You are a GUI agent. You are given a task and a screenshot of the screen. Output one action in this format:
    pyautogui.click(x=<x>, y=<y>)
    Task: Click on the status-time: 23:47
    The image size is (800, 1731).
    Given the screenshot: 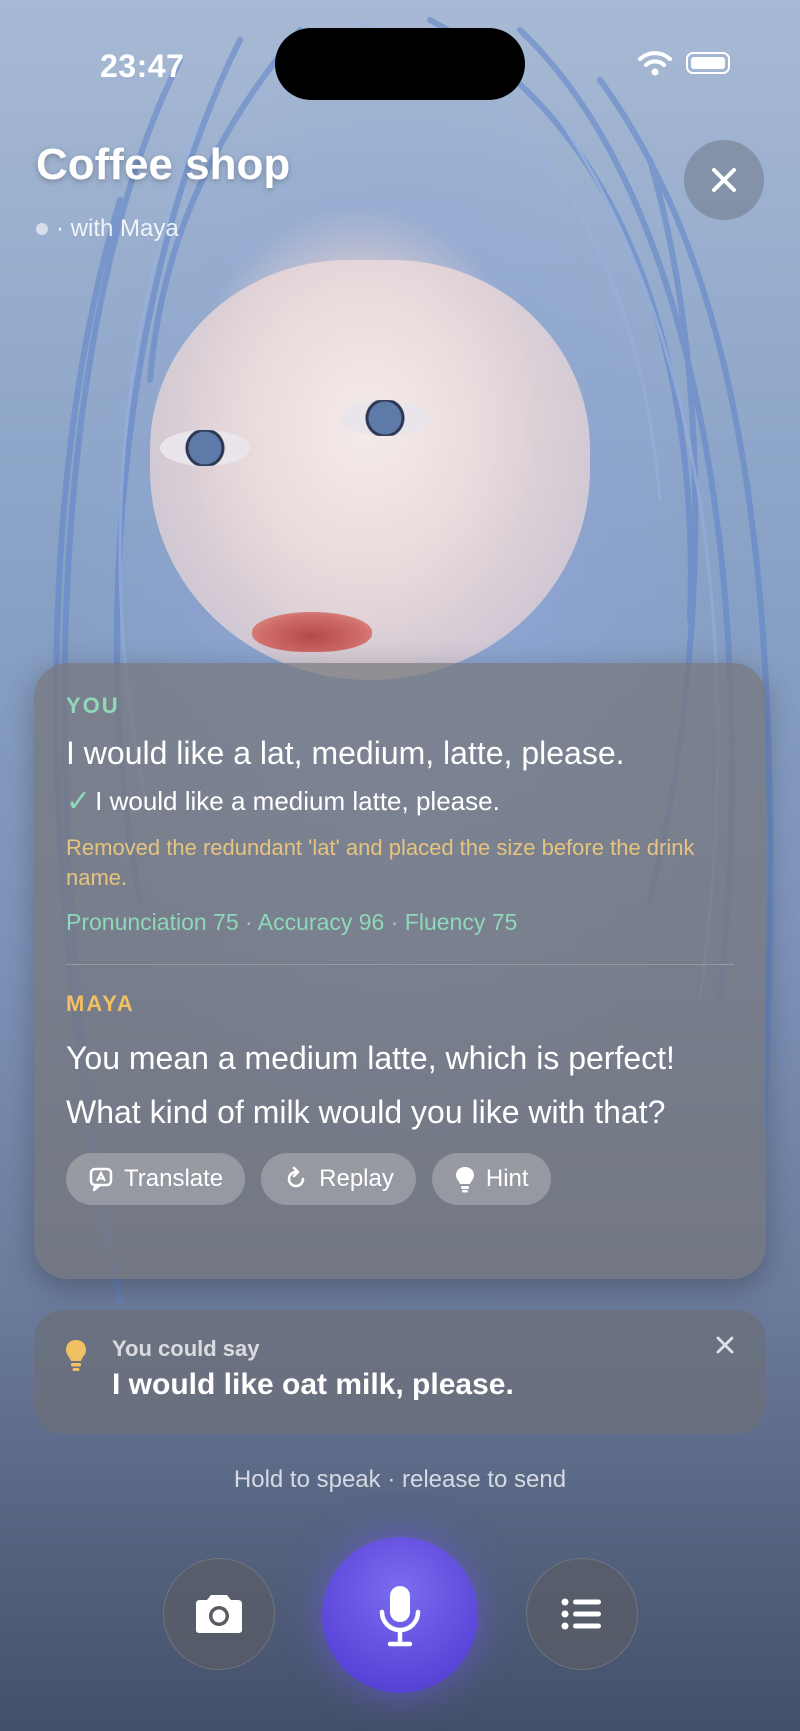 What is the action you would take?
    pyautogui.click(x=142, y=66)
    